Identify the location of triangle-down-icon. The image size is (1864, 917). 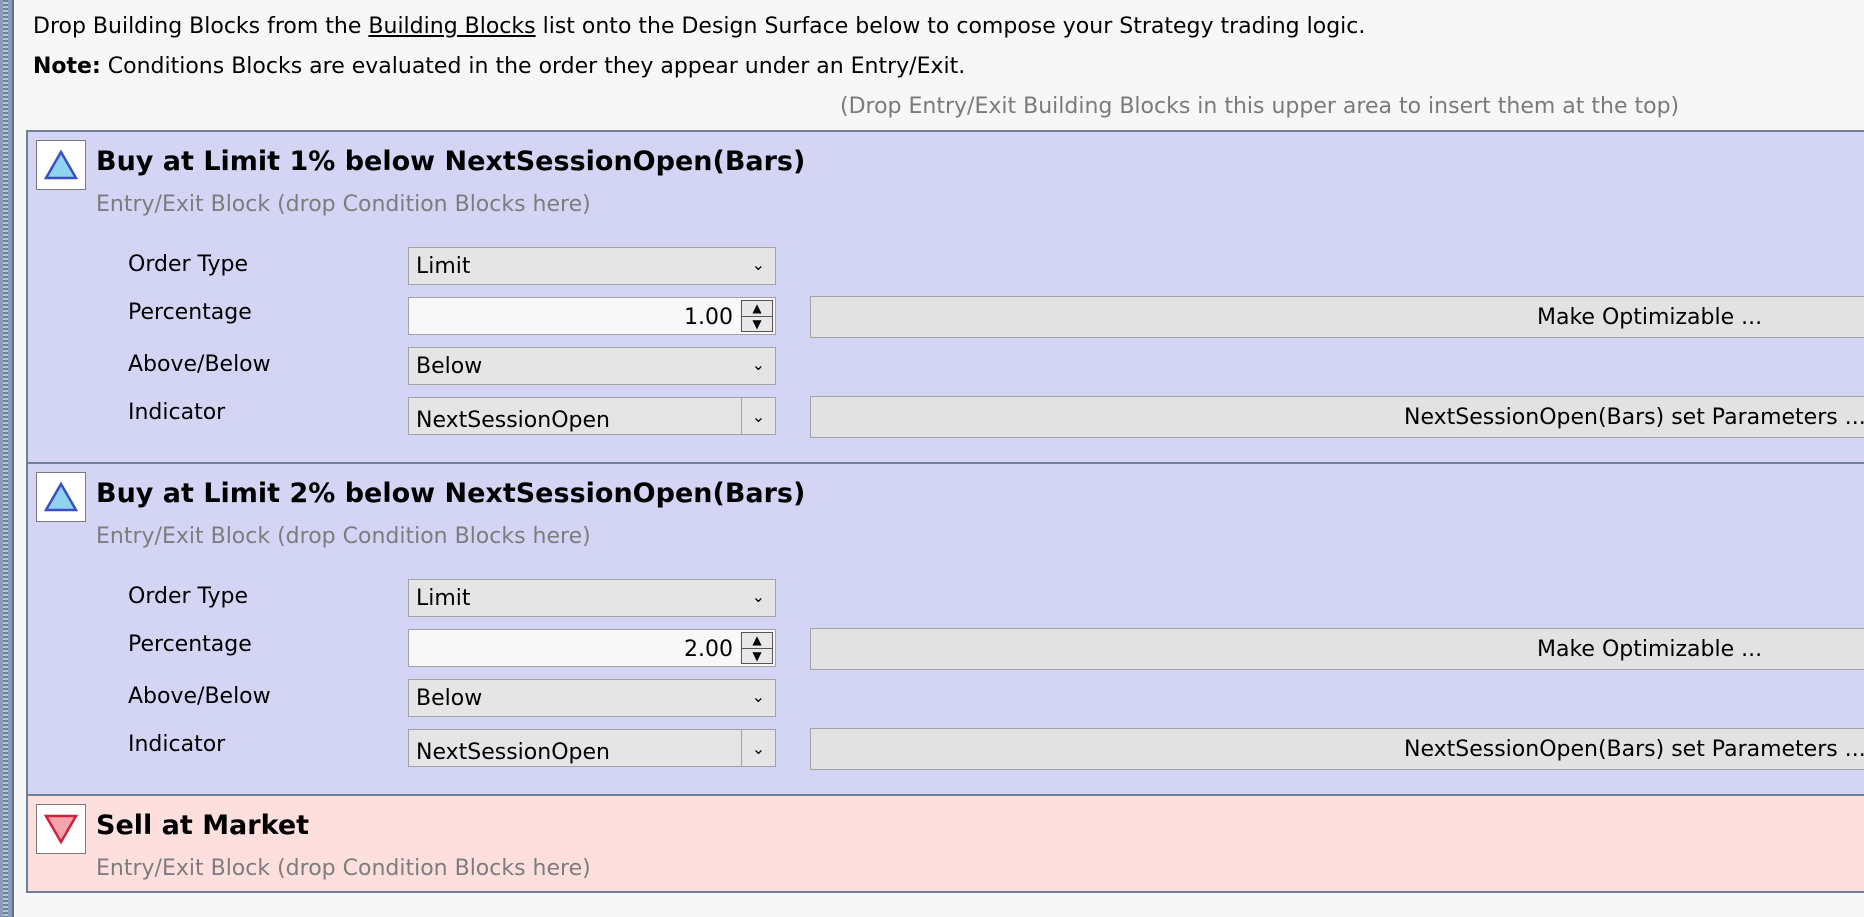
(61, 829).